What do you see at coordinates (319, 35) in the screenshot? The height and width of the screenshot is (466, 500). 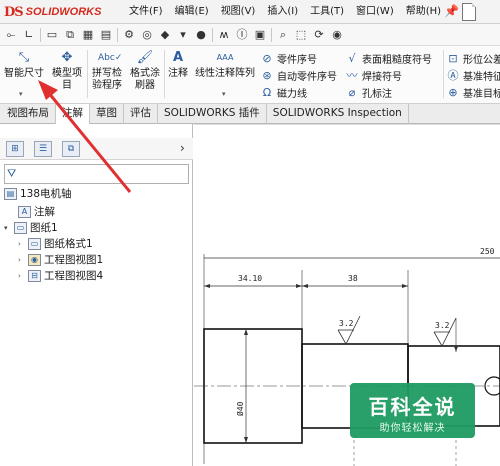 I see `rotate-icon: ⟳` at bounding box center [319, 35].